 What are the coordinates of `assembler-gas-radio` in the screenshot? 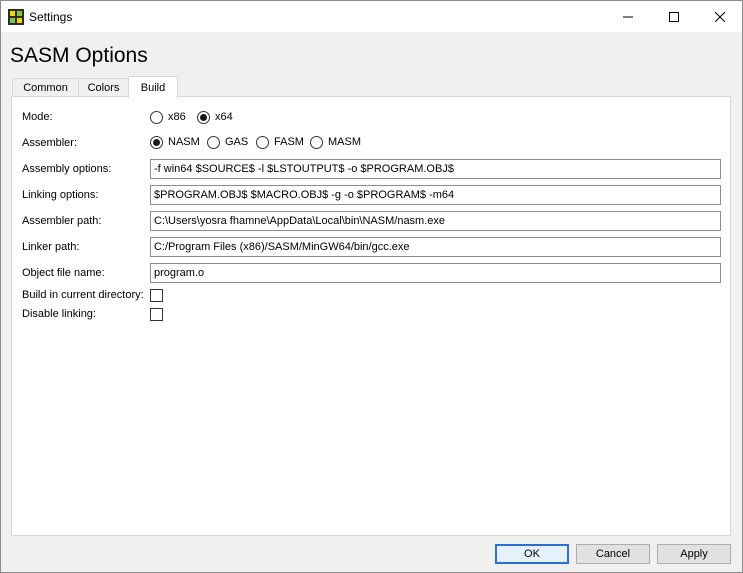 It's located at (213, 142).